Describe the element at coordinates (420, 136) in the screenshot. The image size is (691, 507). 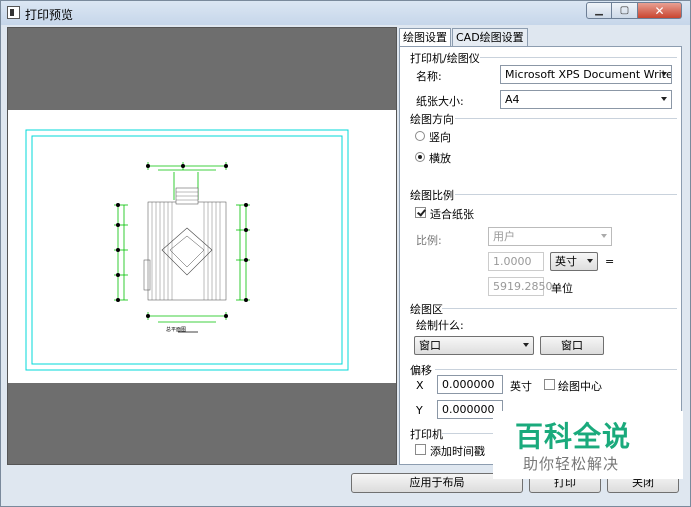
I see `portrait-radio` at that location.